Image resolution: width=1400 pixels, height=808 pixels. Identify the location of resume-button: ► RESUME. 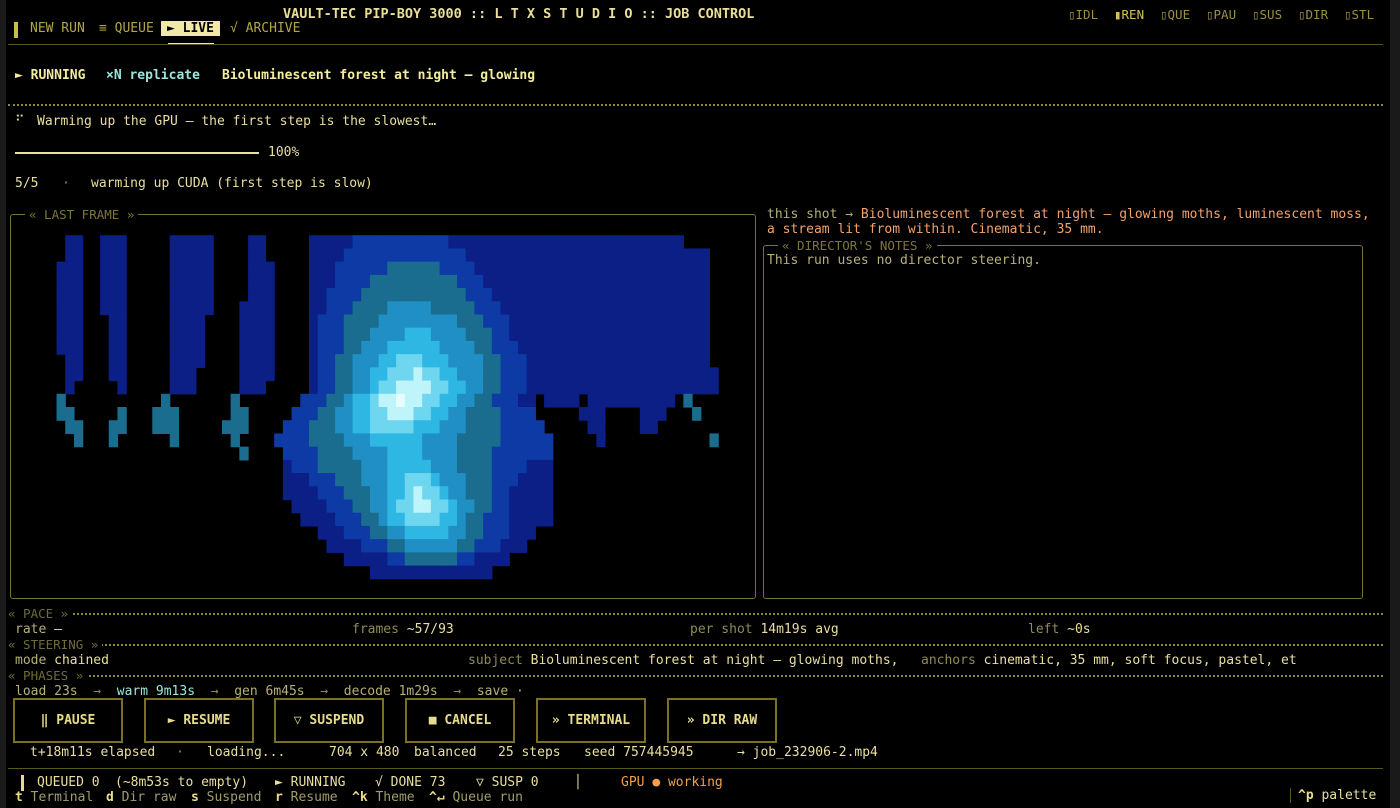
(199, 720).